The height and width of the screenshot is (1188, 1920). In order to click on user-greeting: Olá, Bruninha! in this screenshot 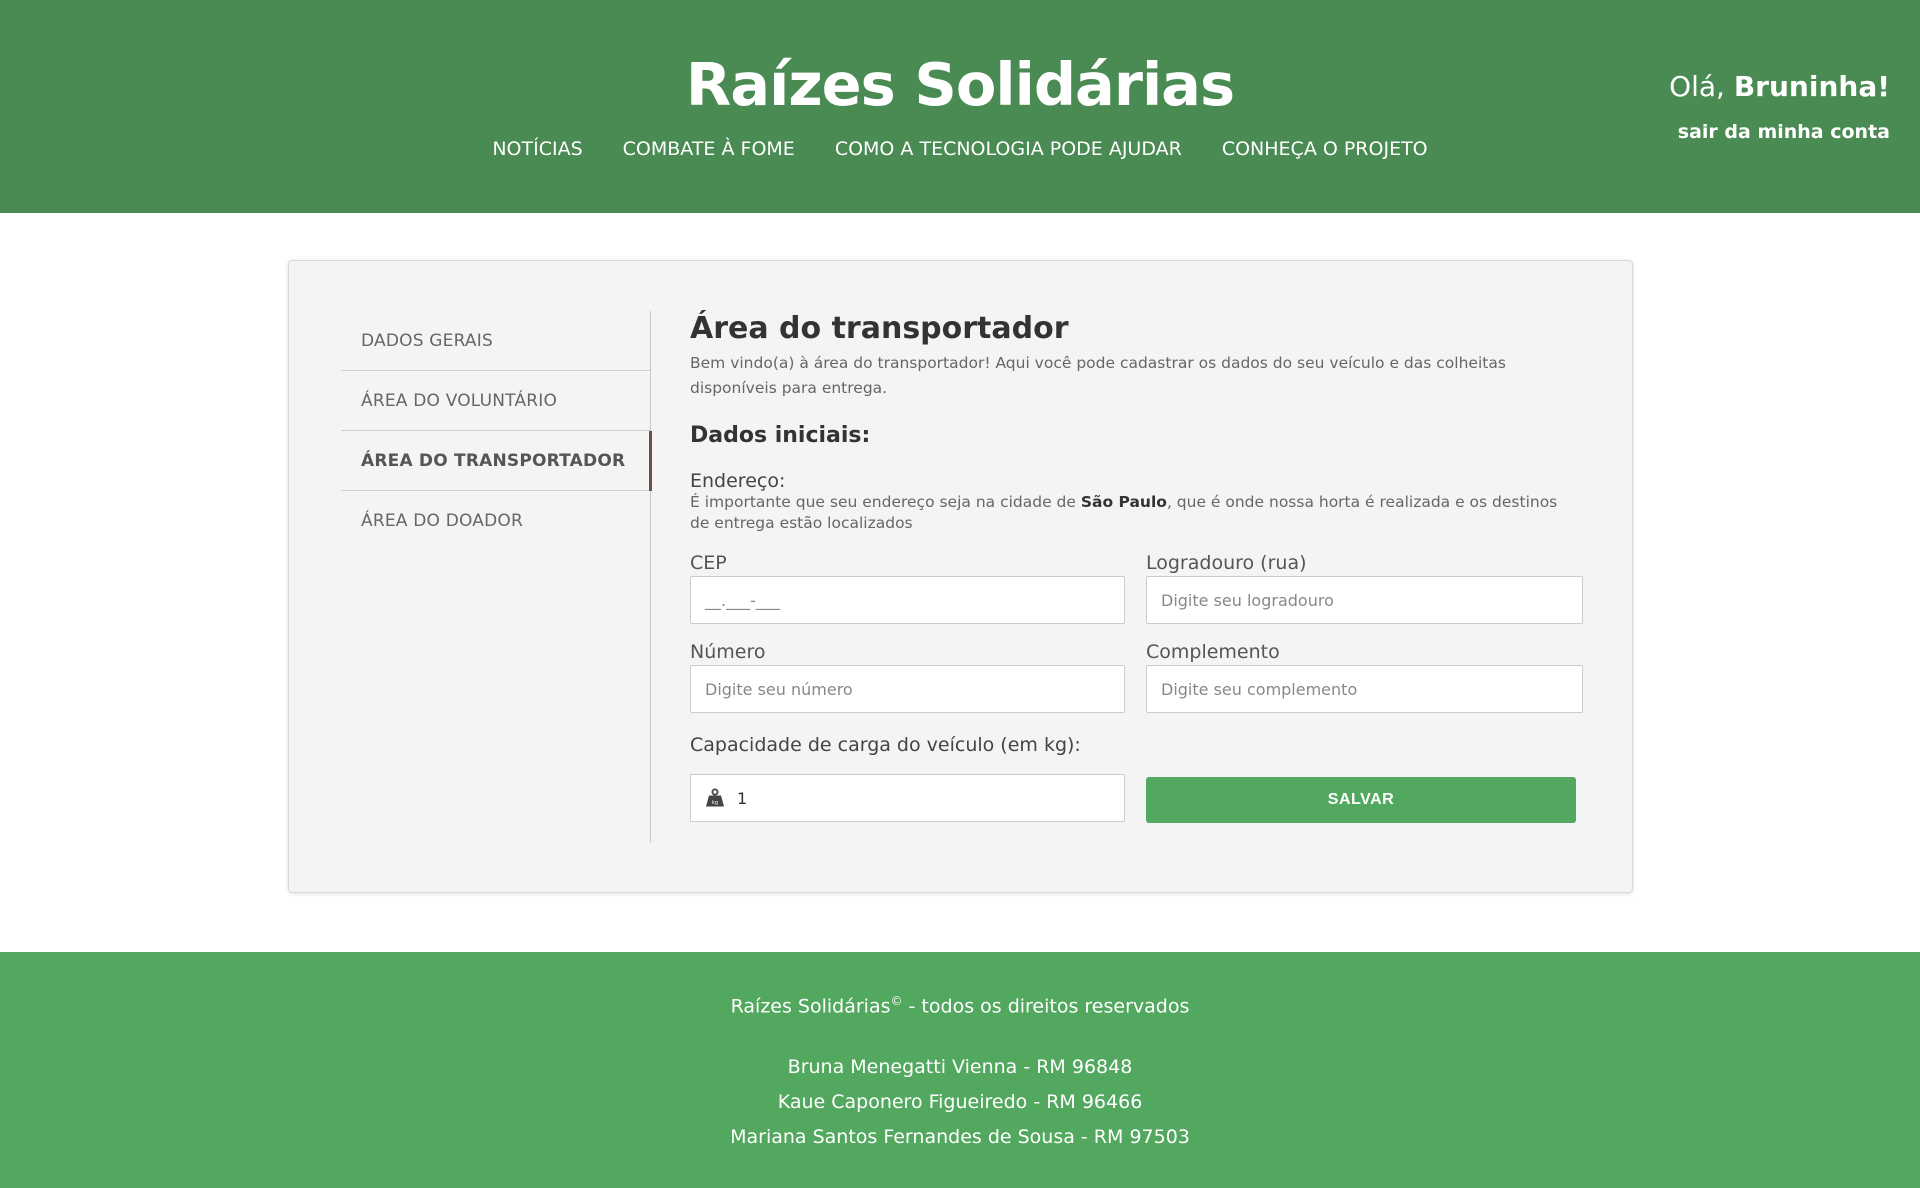, I will do `click(1779, 86)`.